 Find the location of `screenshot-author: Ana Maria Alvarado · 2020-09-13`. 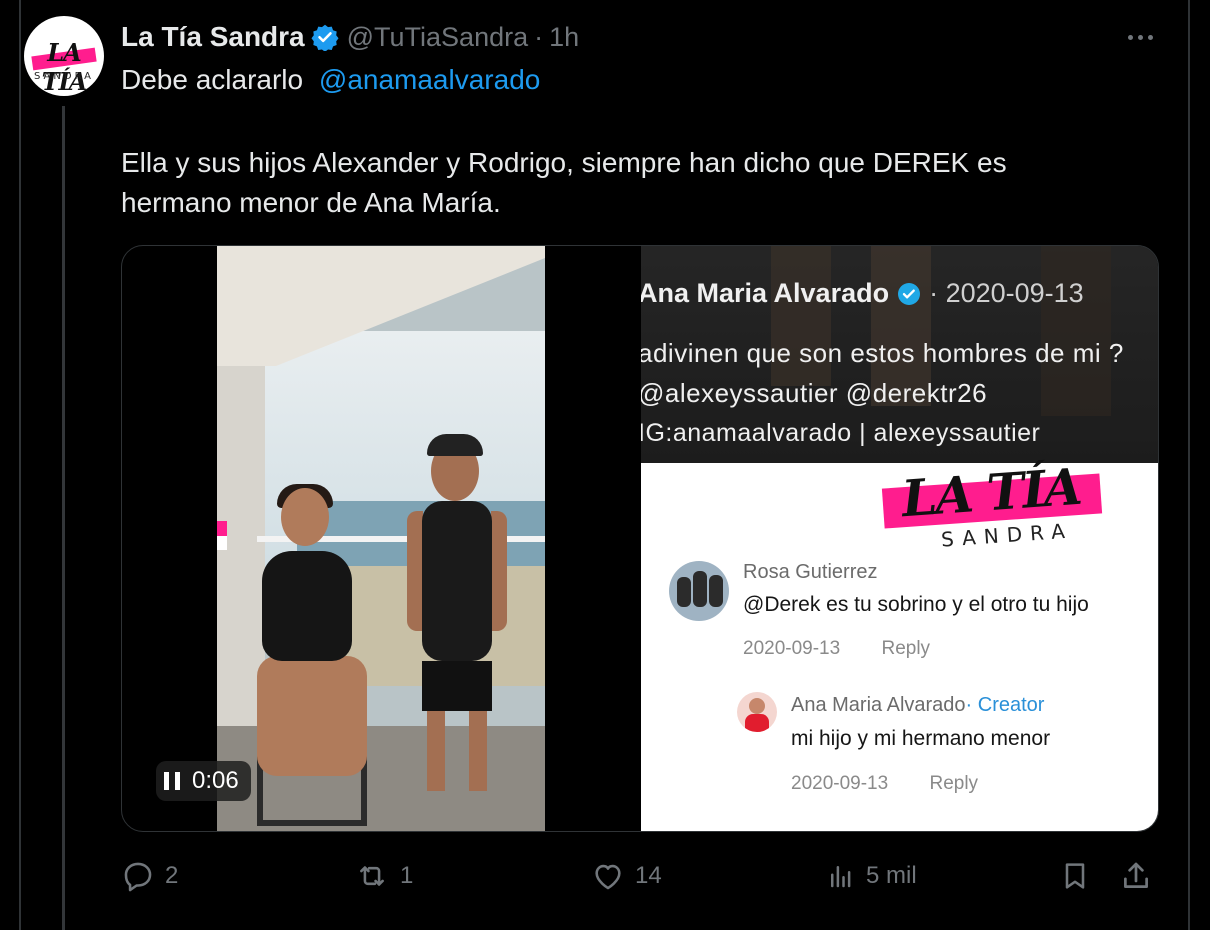

screenshot-author: Ana Maria Alvarado · 2020-09-13 is located at coordinates (862, 293).